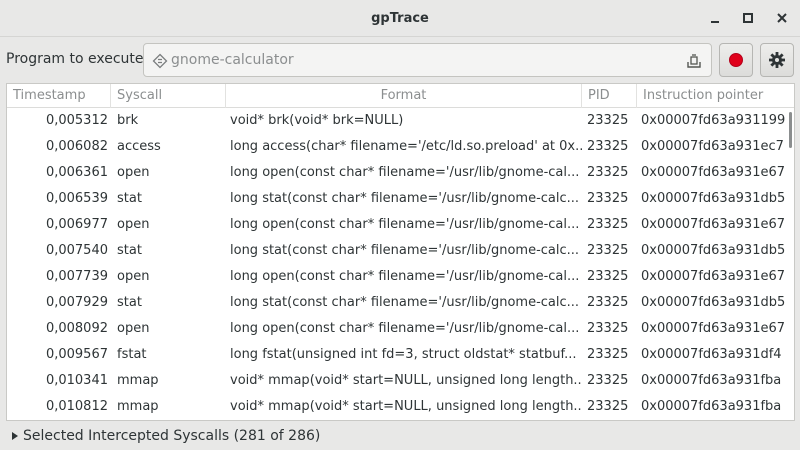 This screenshot has height=450, width=800. What do you see at coordinates (317, 120) in the screenshot?
I see `format-cell: void* brk(void* brk=NULL)` at bounding box center [317, 120].